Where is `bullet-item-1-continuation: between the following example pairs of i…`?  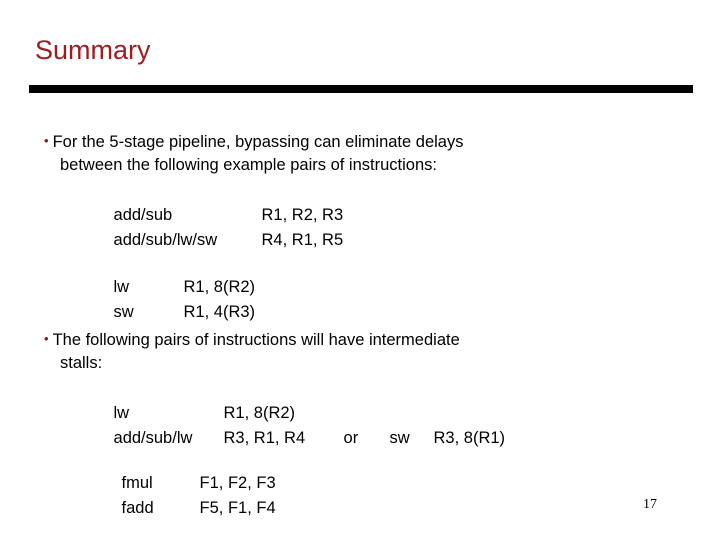 bullet-item-1-continuation: between the following example pairs of i… is located at coordinates (248, 165).